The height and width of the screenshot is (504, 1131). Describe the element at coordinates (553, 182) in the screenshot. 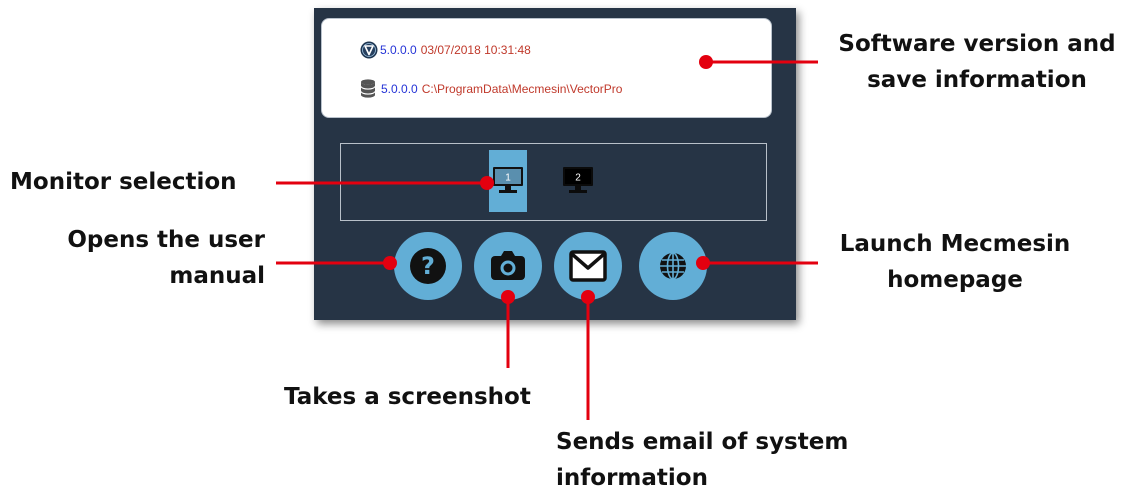

I see `monitor-selection-box` at that location.